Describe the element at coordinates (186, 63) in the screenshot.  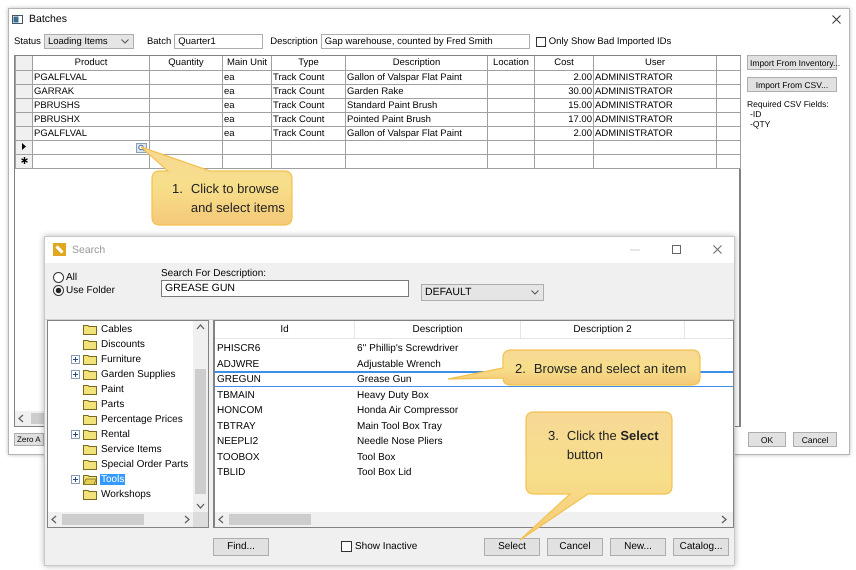
I see `column-header: Quantity` at that location.